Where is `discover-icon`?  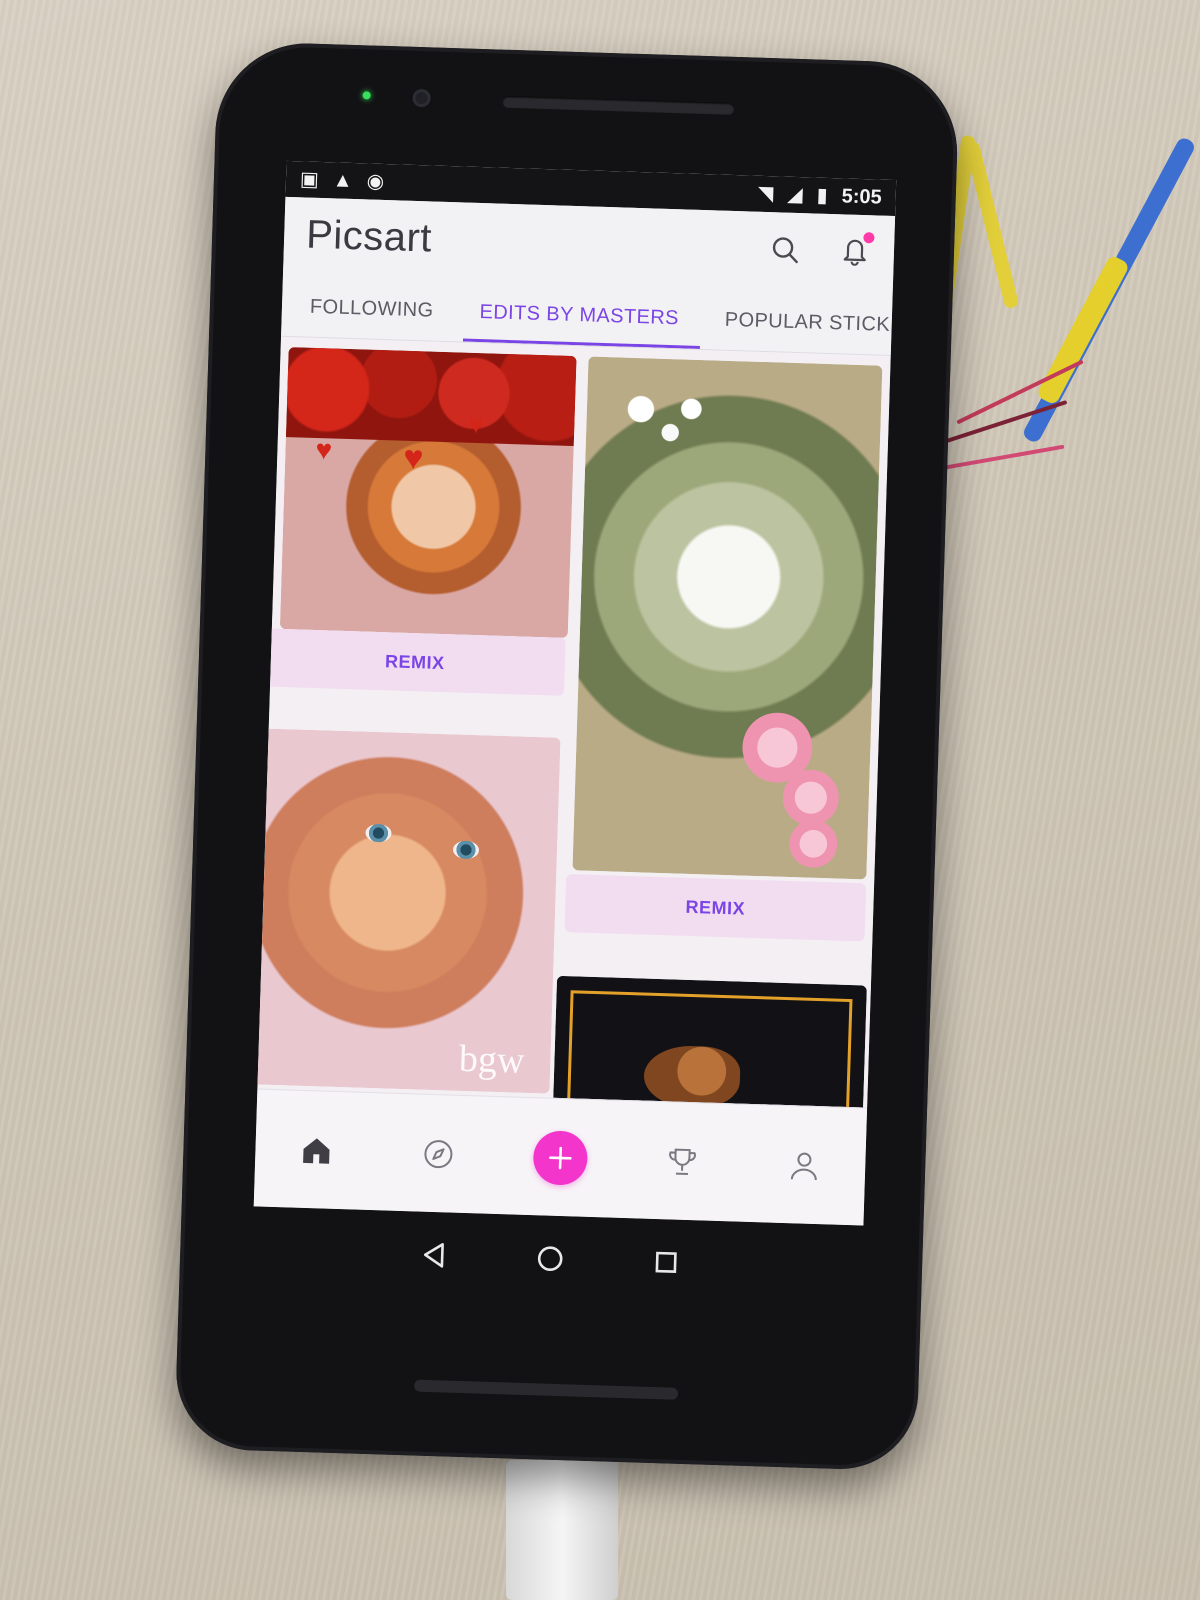
discover-icon is located at coordinates (438, 1153).